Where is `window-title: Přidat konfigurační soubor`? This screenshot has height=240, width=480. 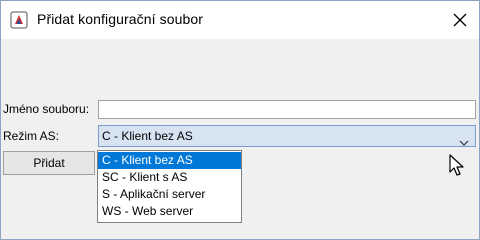
window-title: Přidat konfigurační soubor is located at coordinates (120, 19).